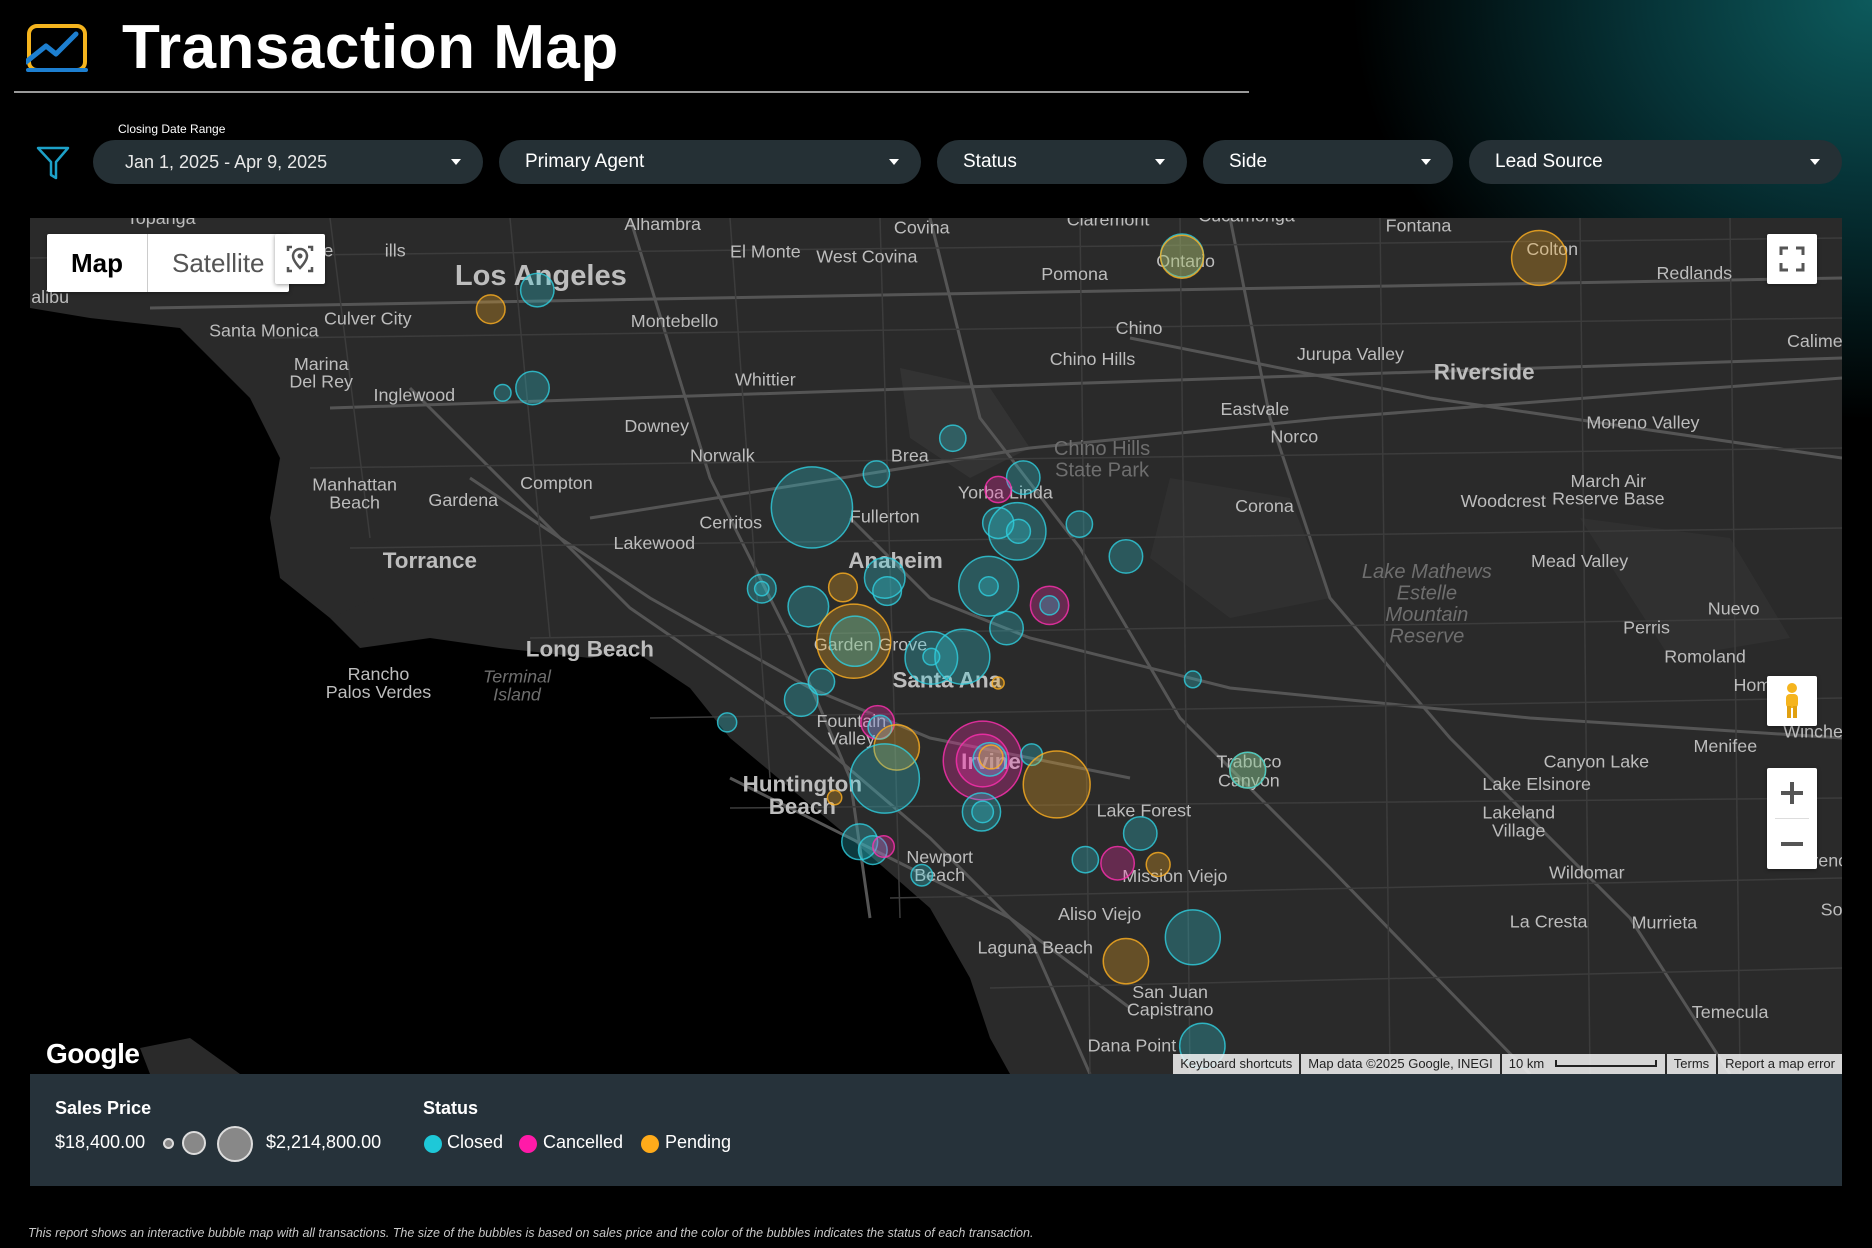  What do you see at coordinates (235, 1144) in the screenshot?
I see `size-large-circle-icon` at bounding box center [235, 1144].